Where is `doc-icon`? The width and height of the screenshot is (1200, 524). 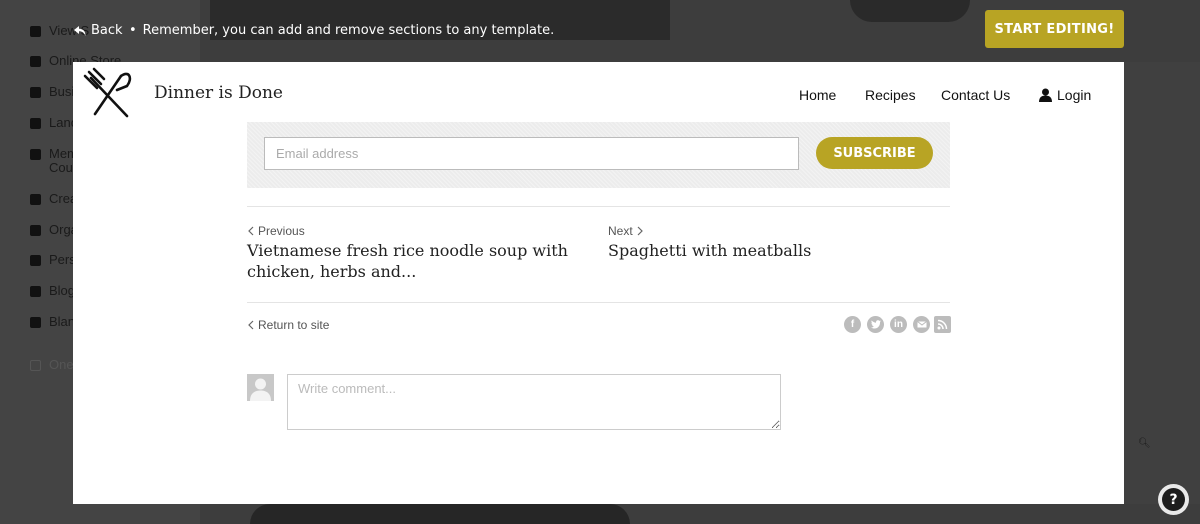
doc-icon is located at coordinates (35, 92).